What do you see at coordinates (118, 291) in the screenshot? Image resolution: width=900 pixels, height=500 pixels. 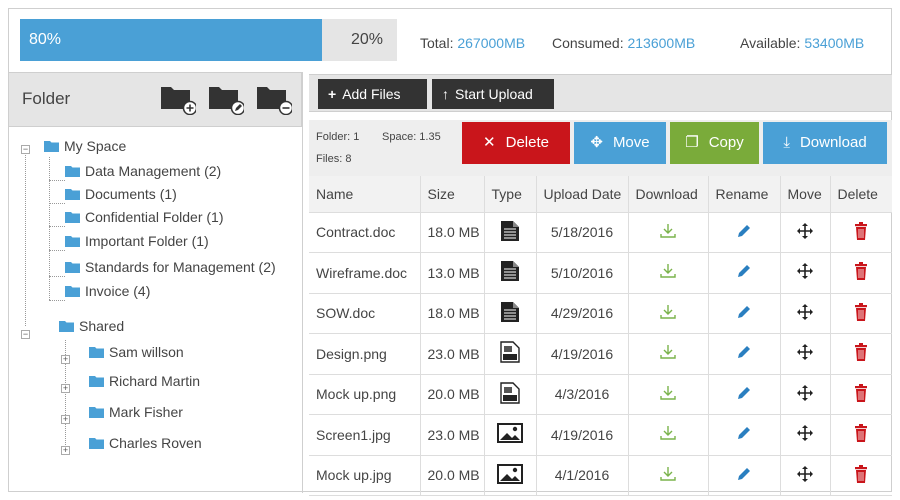 I see `tree-node-label: Invoice (4)` at bounding box center [118, 291].